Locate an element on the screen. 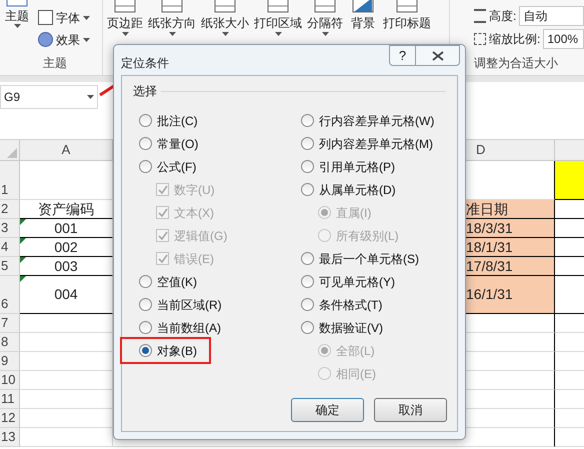 The height and width of the screenshot is (449, 584). option-label: 条件格式(T) is located at coordinates (350, 305).